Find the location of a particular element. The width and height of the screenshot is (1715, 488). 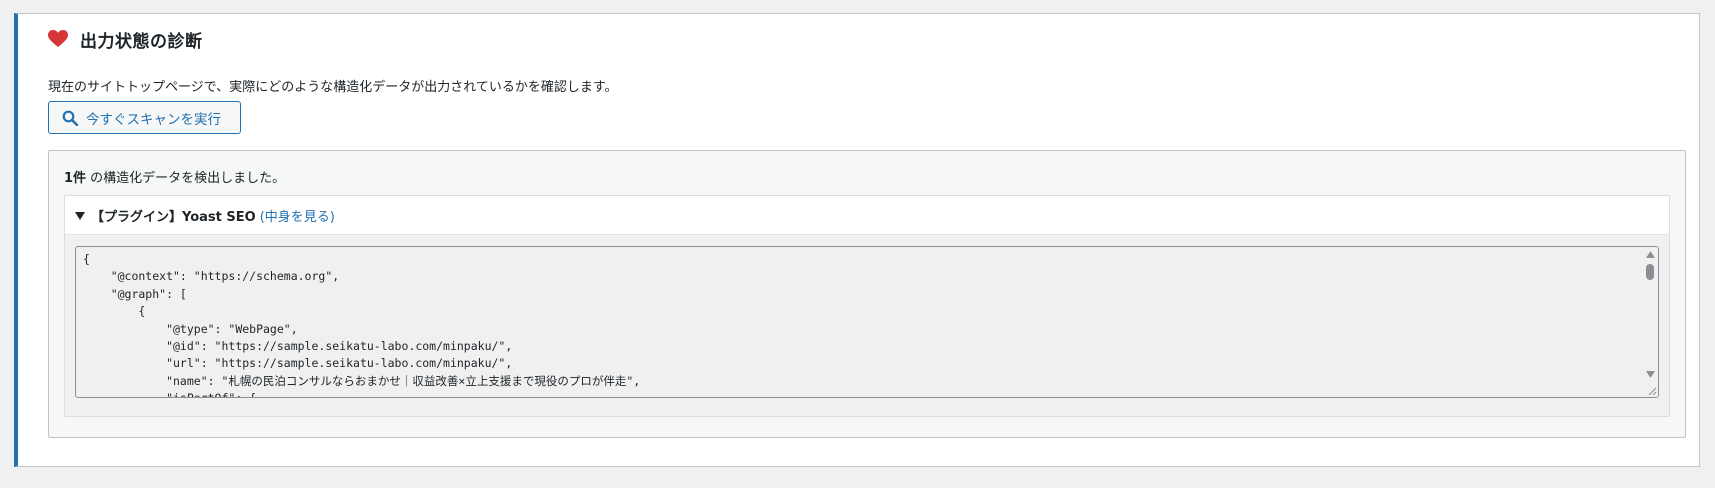

result-item-label: 【プラグイン】Yoast SEO is located at coordinates (173, 217).